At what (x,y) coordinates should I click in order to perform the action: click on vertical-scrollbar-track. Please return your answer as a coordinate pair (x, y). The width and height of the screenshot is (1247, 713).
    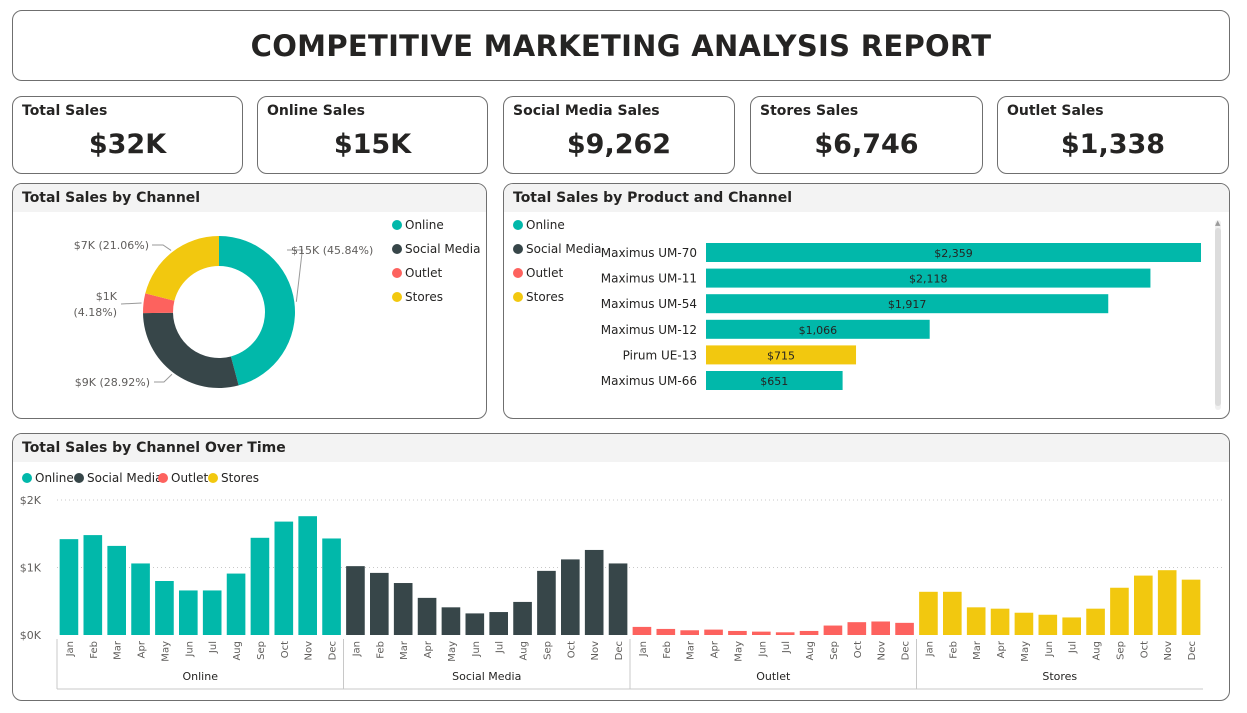
    Looking at the image, I should click on (1218, 315).